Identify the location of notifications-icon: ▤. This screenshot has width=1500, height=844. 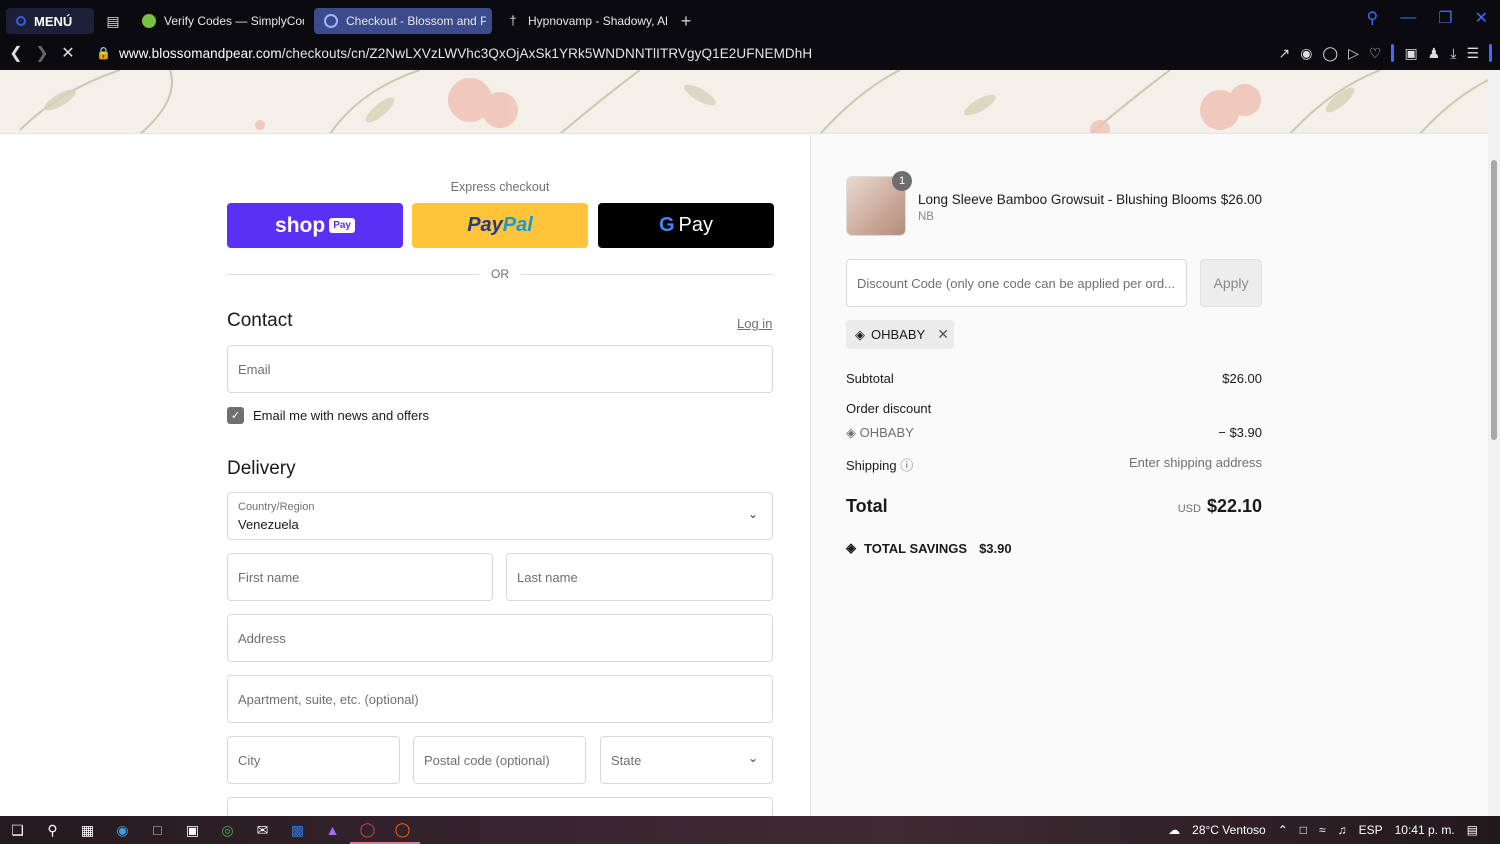
(1472, 830).